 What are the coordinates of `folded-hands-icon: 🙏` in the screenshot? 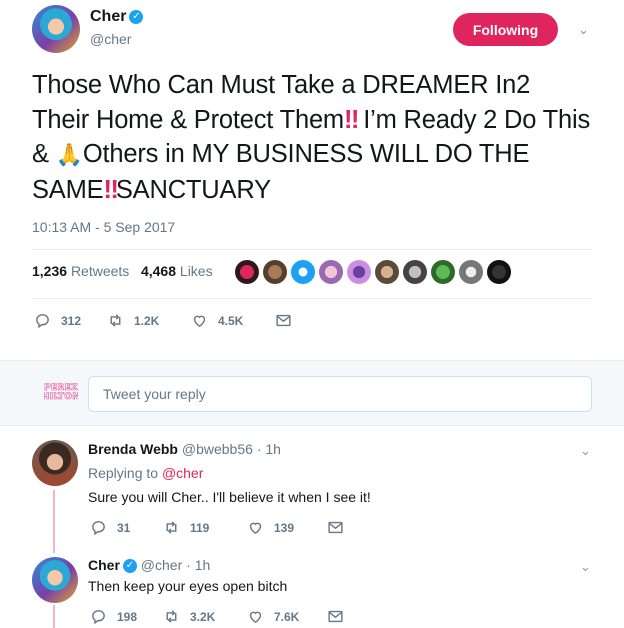 It's located at (69, 154).